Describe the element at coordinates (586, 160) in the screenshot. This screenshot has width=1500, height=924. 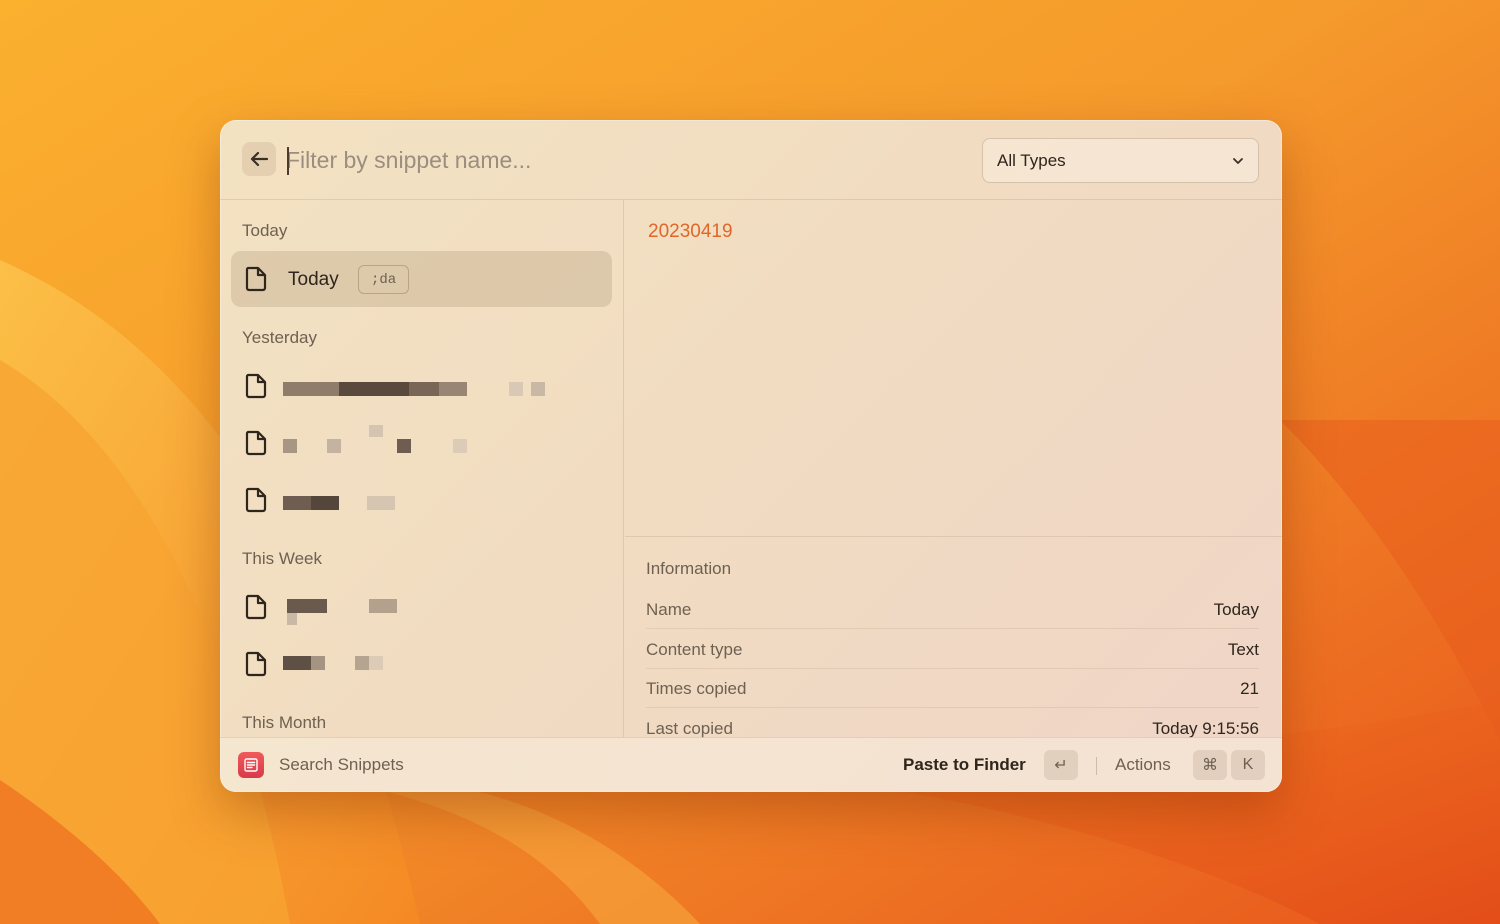
I see `search-input` at that location.